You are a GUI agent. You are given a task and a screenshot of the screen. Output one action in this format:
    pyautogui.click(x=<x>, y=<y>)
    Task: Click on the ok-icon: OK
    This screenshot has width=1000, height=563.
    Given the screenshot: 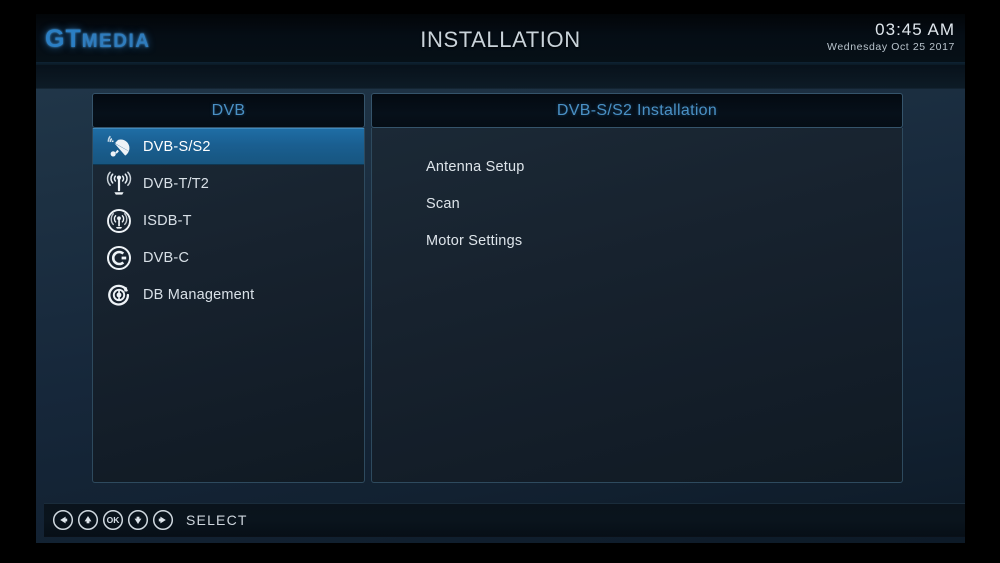 What is the action you would take?
    pyautogui.click(x=113, y=520)
    